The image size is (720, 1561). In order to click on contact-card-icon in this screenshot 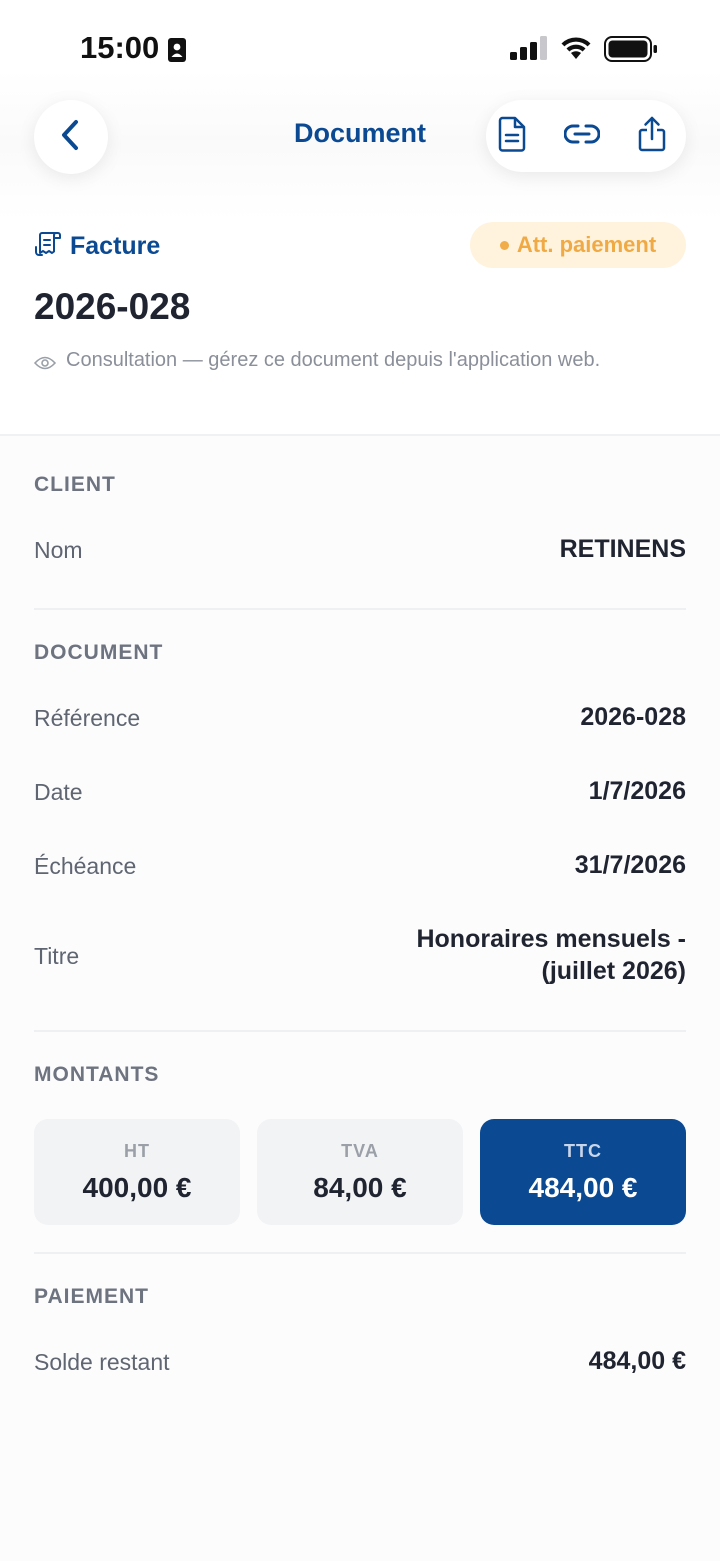, I will do `click(177, 52)`.